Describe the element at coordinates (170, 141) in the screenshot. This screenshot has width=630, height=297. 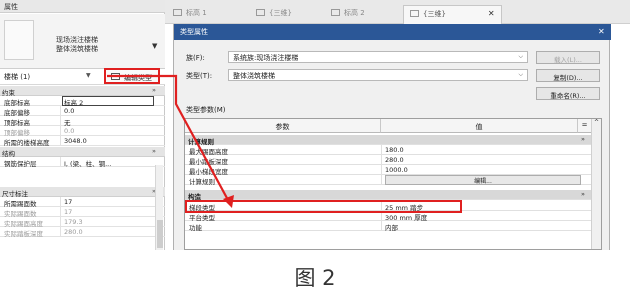
I see `annotation-arrow` at that location.